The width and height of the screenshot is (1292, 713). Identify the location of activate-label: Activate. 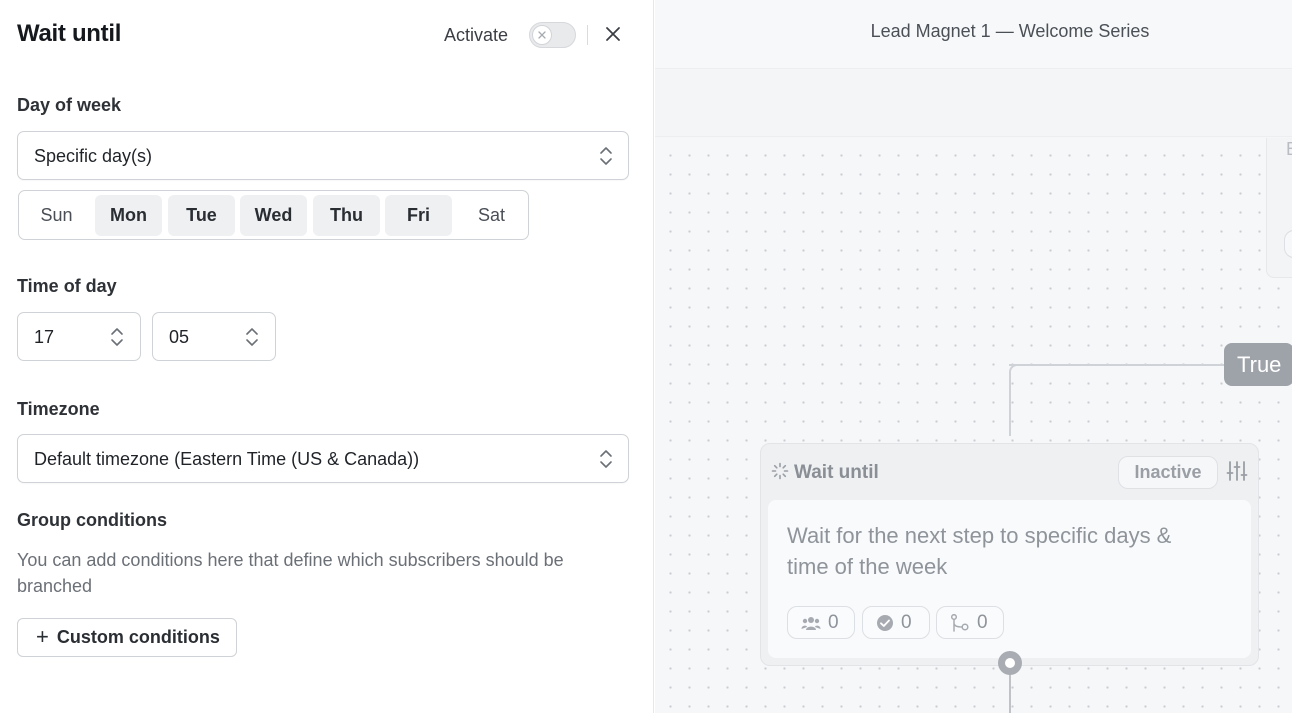
(476, 35).